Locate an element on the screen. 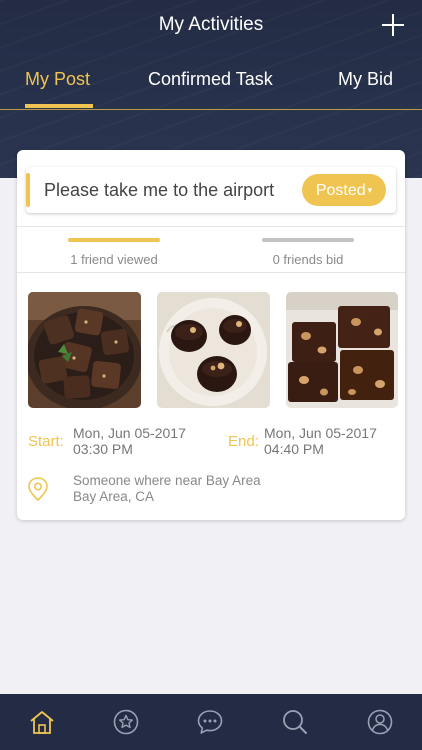 This screenshot has height=750, width=422. bid-label: 0 friends bid is located at coordinates (308, 259).